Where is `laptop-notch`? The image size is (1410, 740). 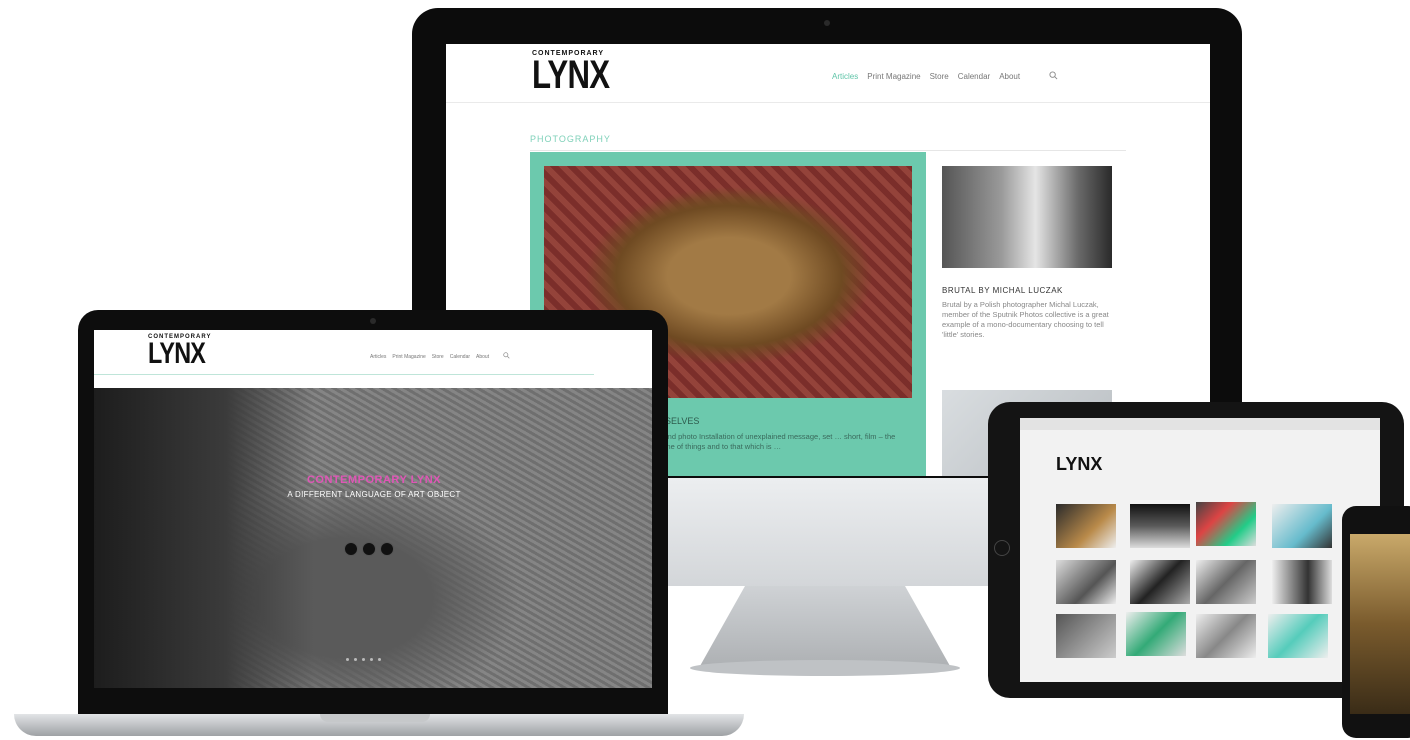 laptop-notch is located at coordinates (375, 718).